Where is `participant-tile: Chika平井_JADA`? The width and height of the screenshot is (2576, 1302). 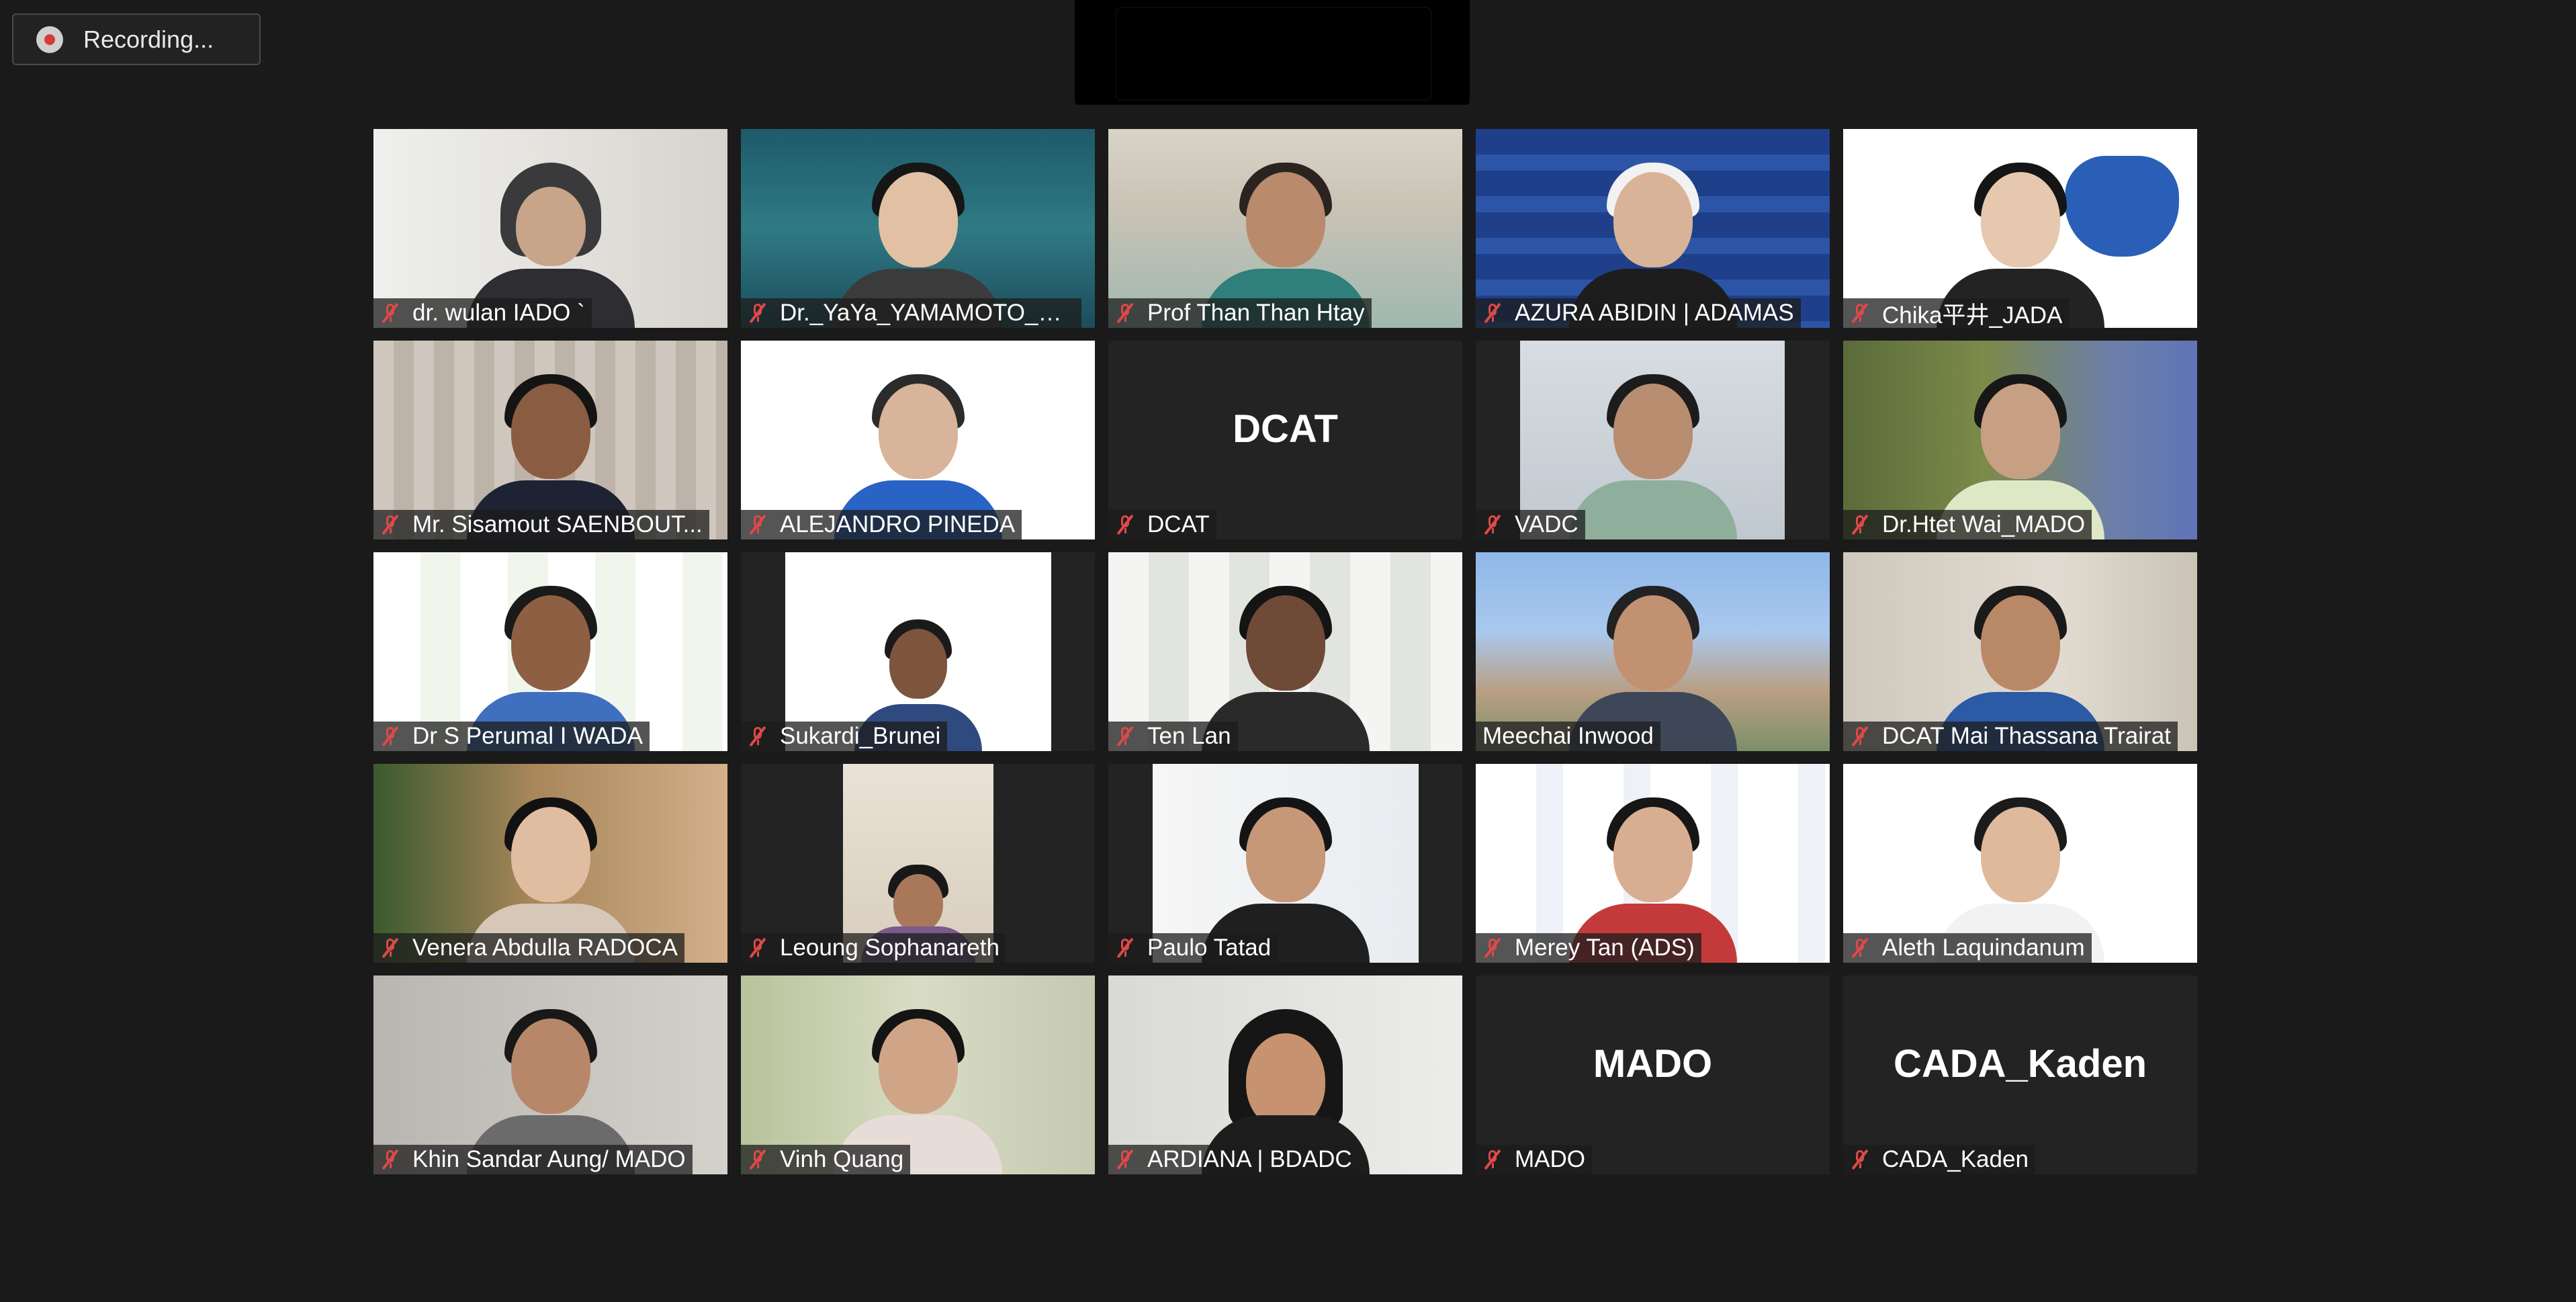
participant-tile: Chika平井_JADA is located at coordinates (2020, 229).